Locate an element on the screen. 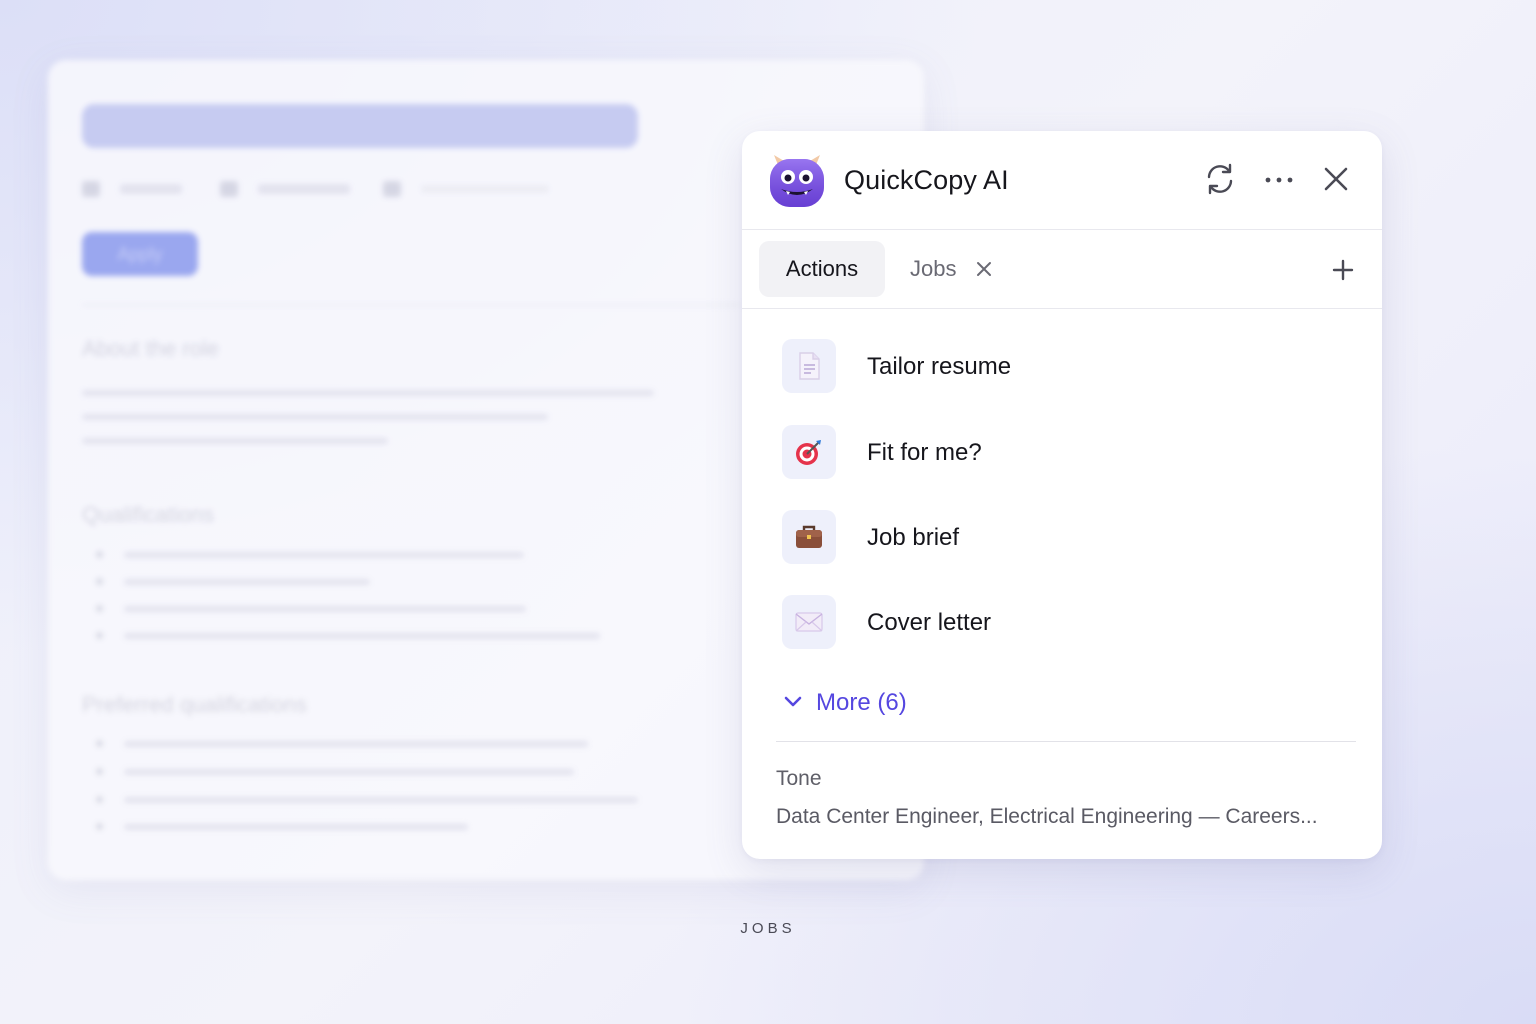 The height and width of the screenshot is (1024, 1536). tab-jobs: Jobs is located at coordinates (933, 269).